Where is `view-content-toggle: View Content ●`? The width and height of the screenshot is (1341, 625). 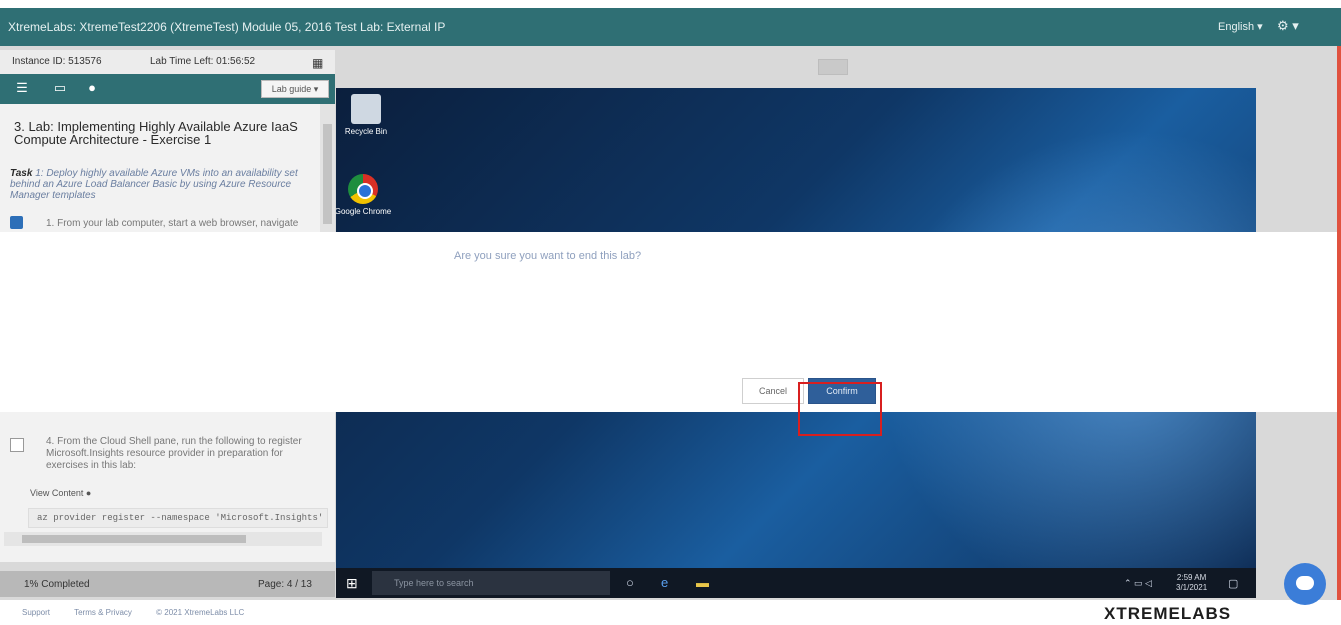 view-content-toggle: View Content ● is located at coordinates (60, 493).